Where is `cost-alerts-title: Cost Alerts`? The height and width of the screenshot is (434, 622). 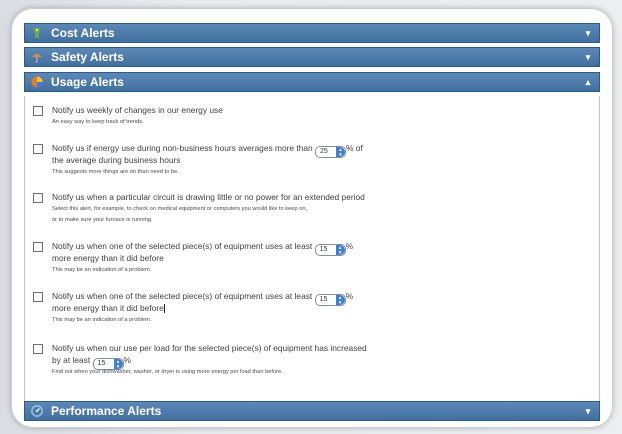 cost-alerts-title: Cost Alerts is located at coordinates (83, 33).